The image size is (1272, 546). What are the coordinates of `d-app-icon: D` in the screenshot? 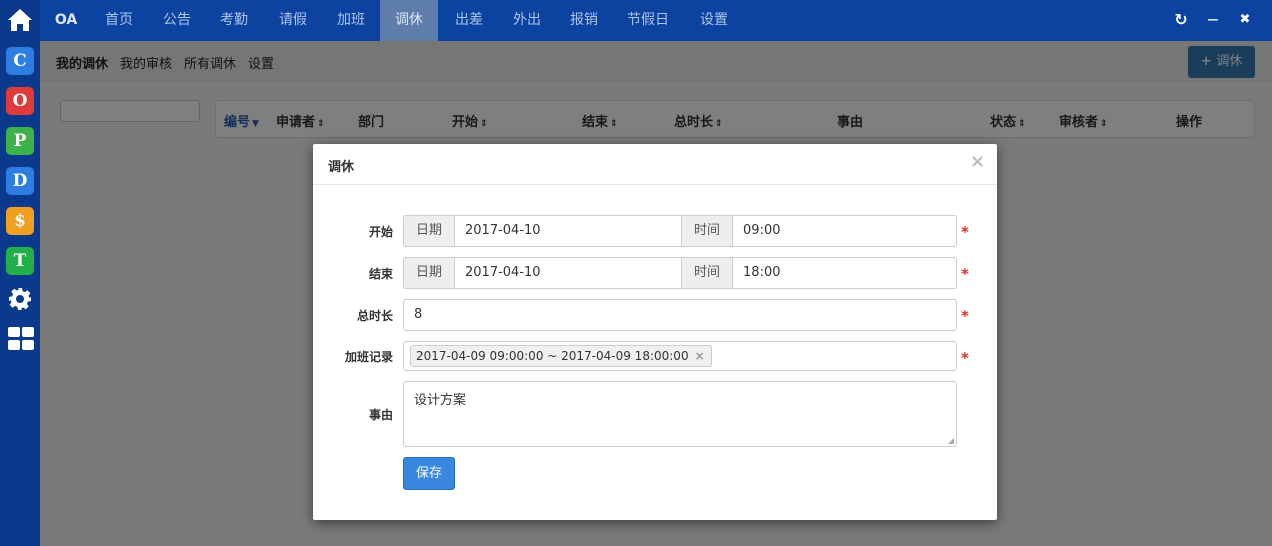 It's located at (20, 181).